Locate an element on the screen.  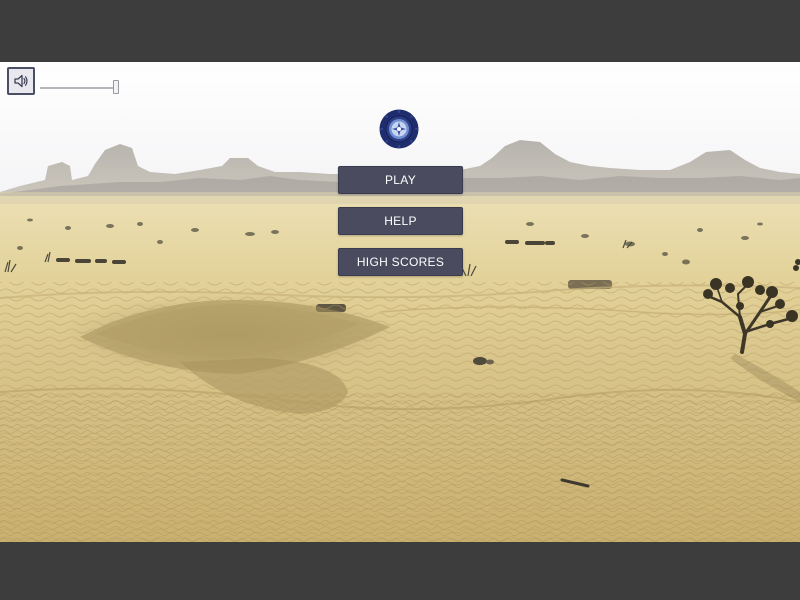
volume-slider-fill is located at coordinates (76, 88).